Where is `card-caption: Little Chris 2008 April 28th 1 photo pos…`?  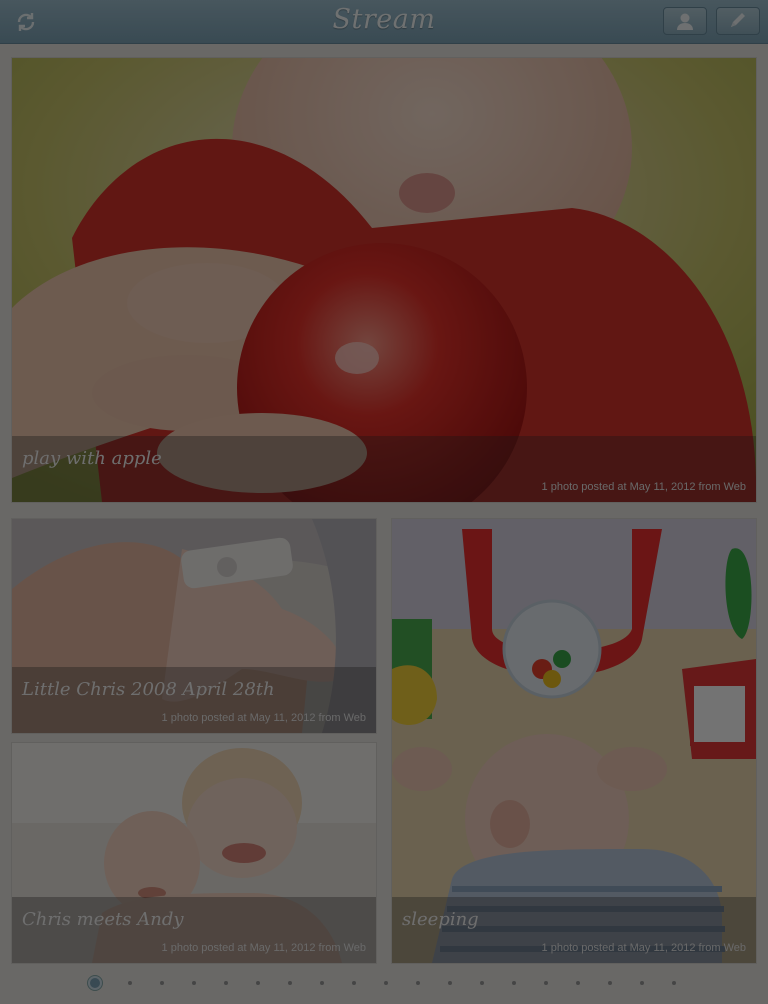
card-caption: Little Chris 2008 April 28th 1 photo pos… is located at coordinates (194, 700).